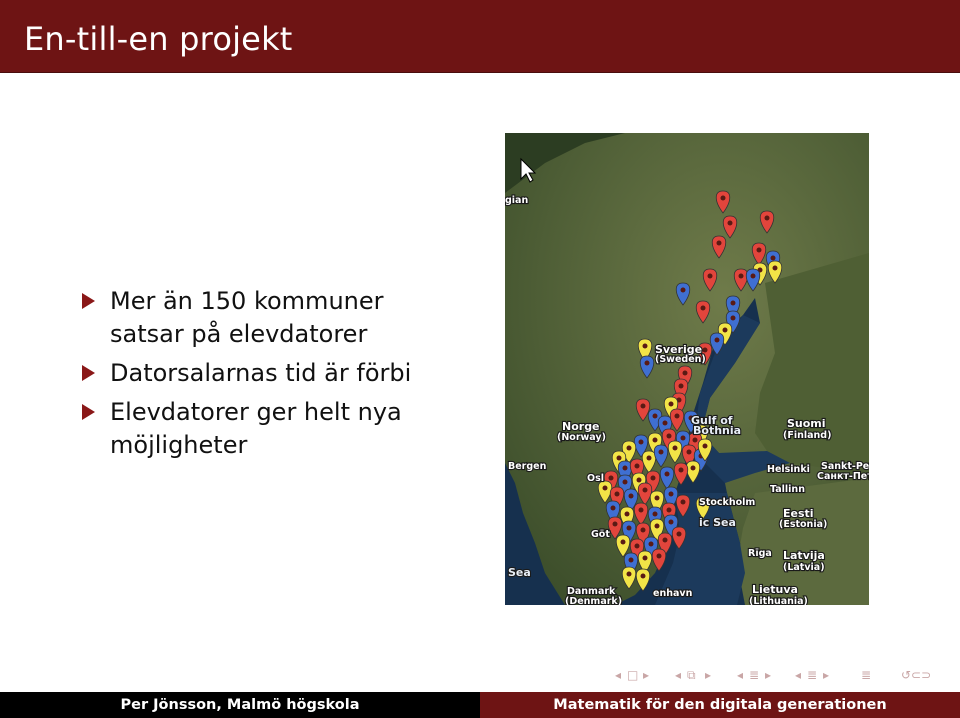 The height and width of the screenshot is (718, 960). What do you see at coordinates (788, 469) in the screenshot?
I see `map-label-helsinki: Helsinki` at bounding box center [788, 469].